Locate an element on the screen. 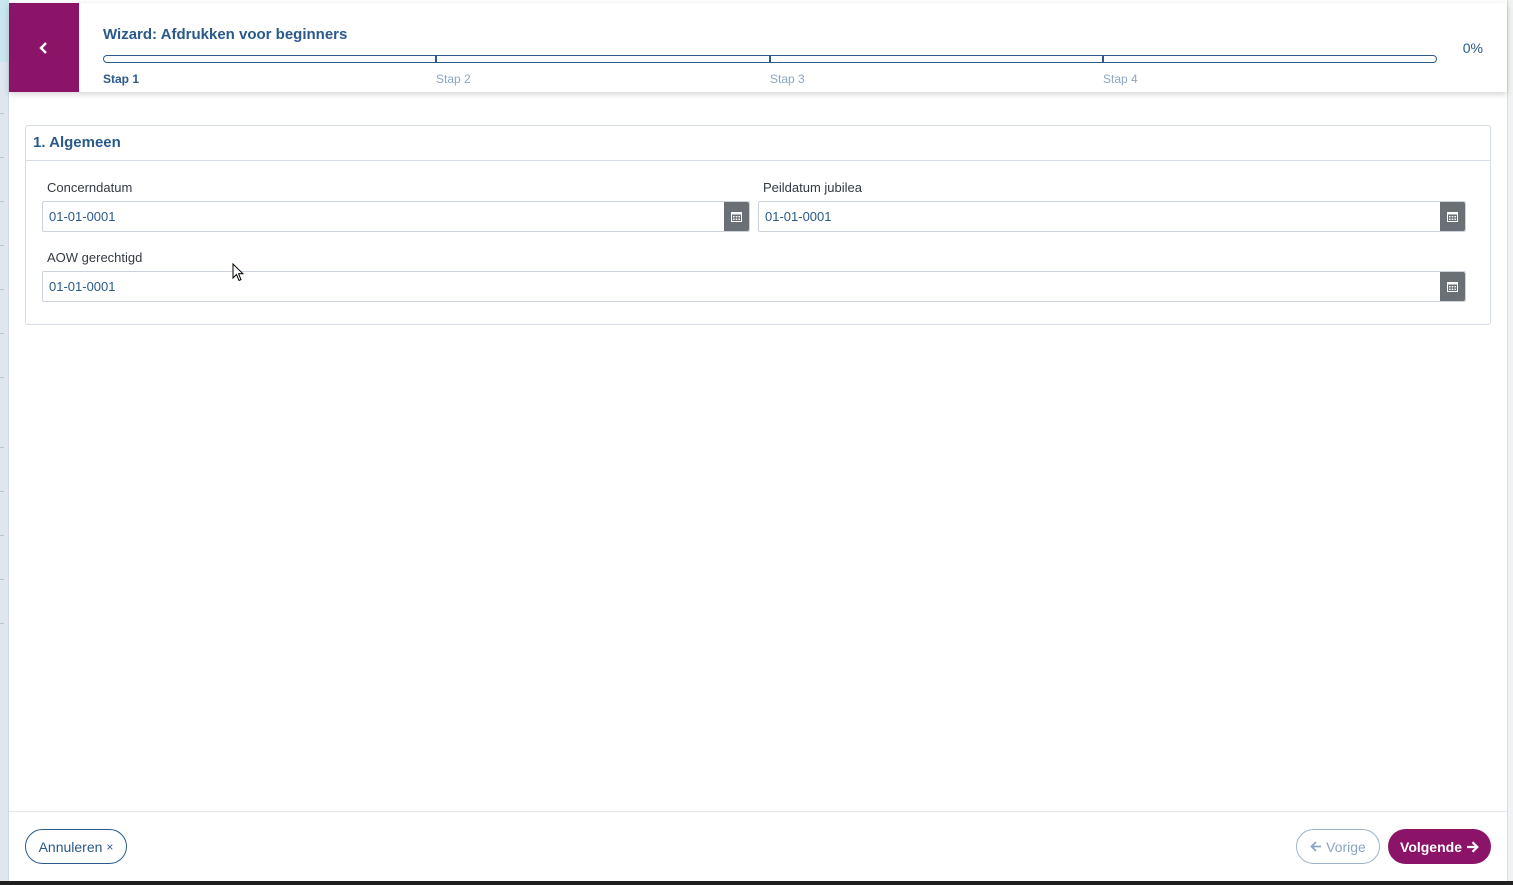  close-icon: × is located at coordinates (110, 846).